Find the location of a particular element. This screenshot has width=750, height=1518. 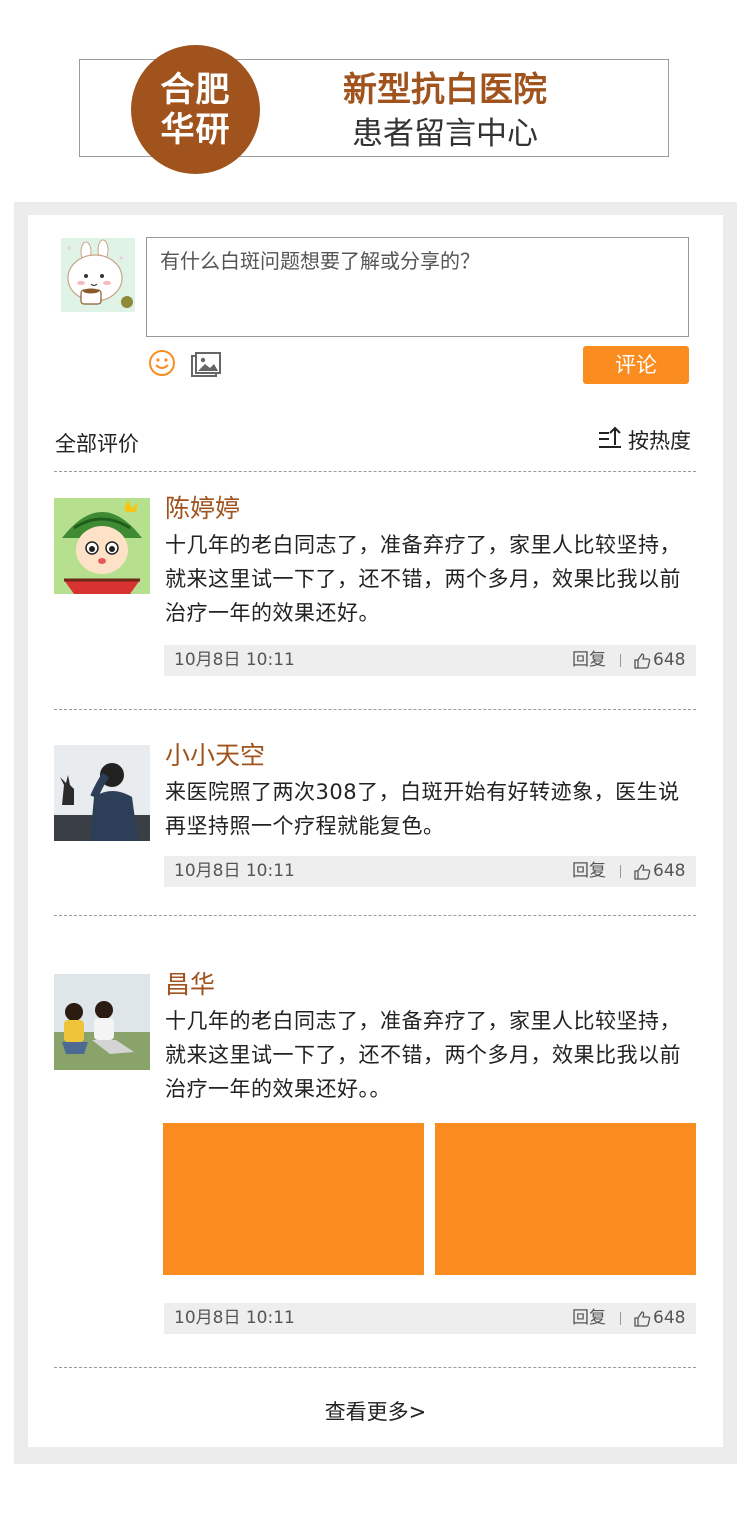

smiley-icon is located at coordinates (162, 365).